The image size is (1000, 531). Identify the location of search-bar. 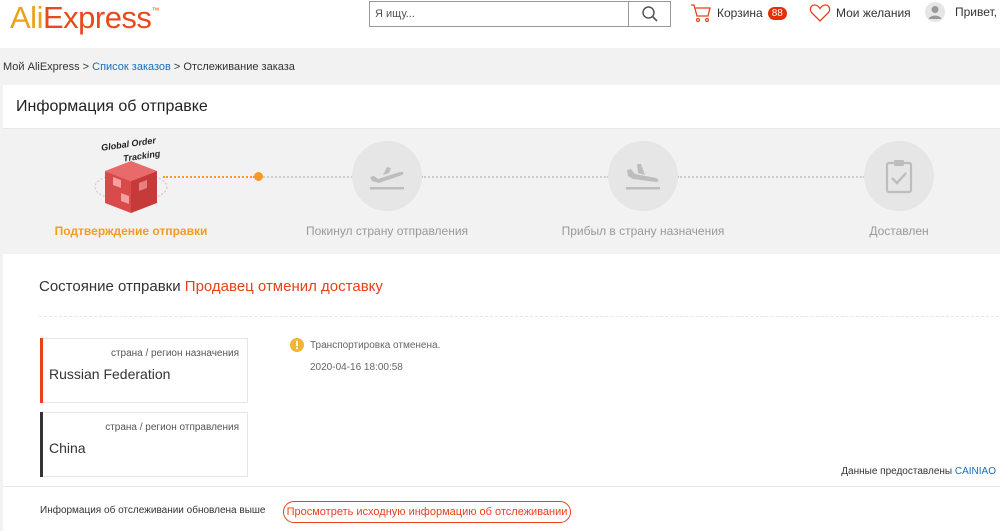
(520, 14).